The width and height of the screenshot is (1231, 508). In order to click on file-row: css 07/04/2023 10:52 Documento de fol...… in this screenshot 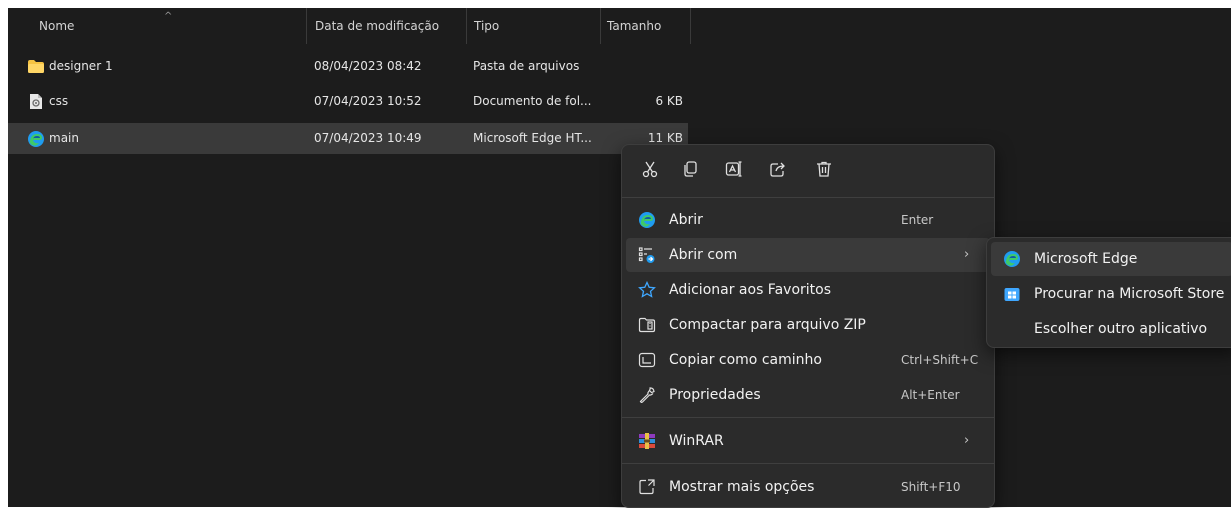, I will do `click(348, 101)`.